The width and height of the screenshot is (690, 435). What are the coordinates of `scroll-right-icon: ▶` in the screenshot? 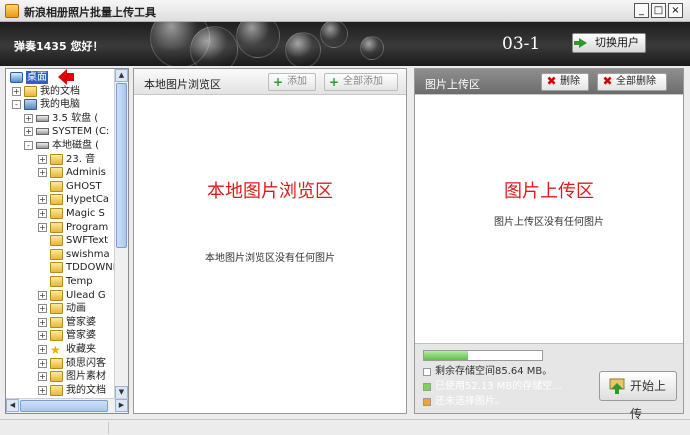 It's located at (121, 405).